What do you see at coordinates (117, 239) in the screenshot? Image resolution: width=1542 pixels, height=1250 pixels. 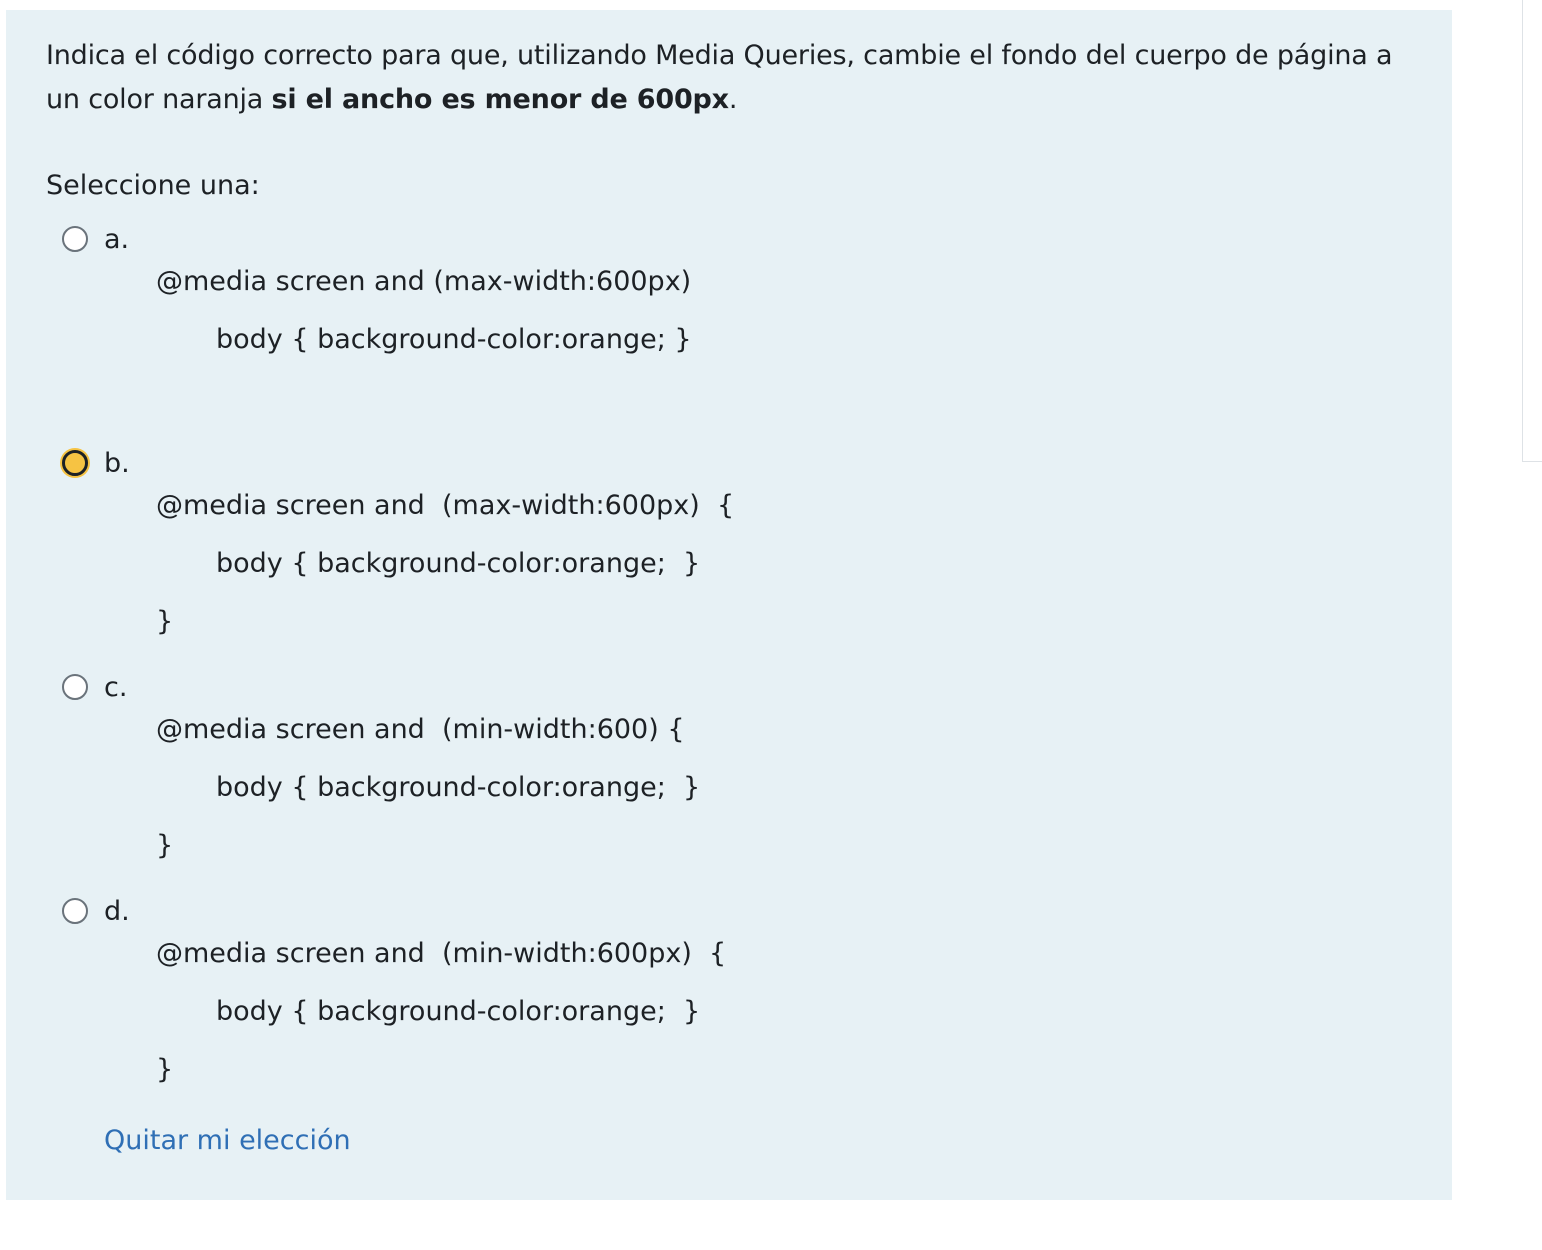 I see `option-letter: a.` at bounding box center [117, 239].